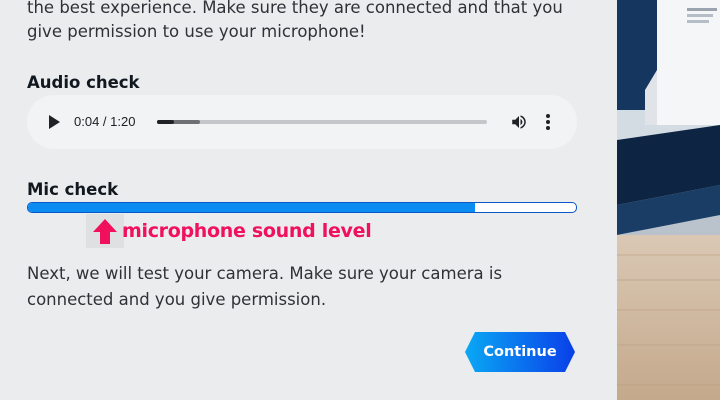 The image size is (720, 400). Describe the element at coordinates (177, 299) in the screenshot. I see `camera-line-2: connected and you give permission.` at that location.